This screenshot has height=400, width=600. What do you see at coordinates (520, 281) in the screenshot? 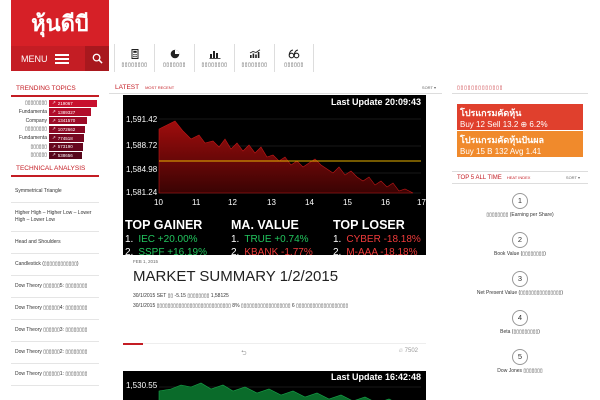
I see `top5-item: 3 Net Present Value (▯▯▯▯▯▯▯▯▯▯▯▯▯▯▯)` at bounding box center [520, 281].